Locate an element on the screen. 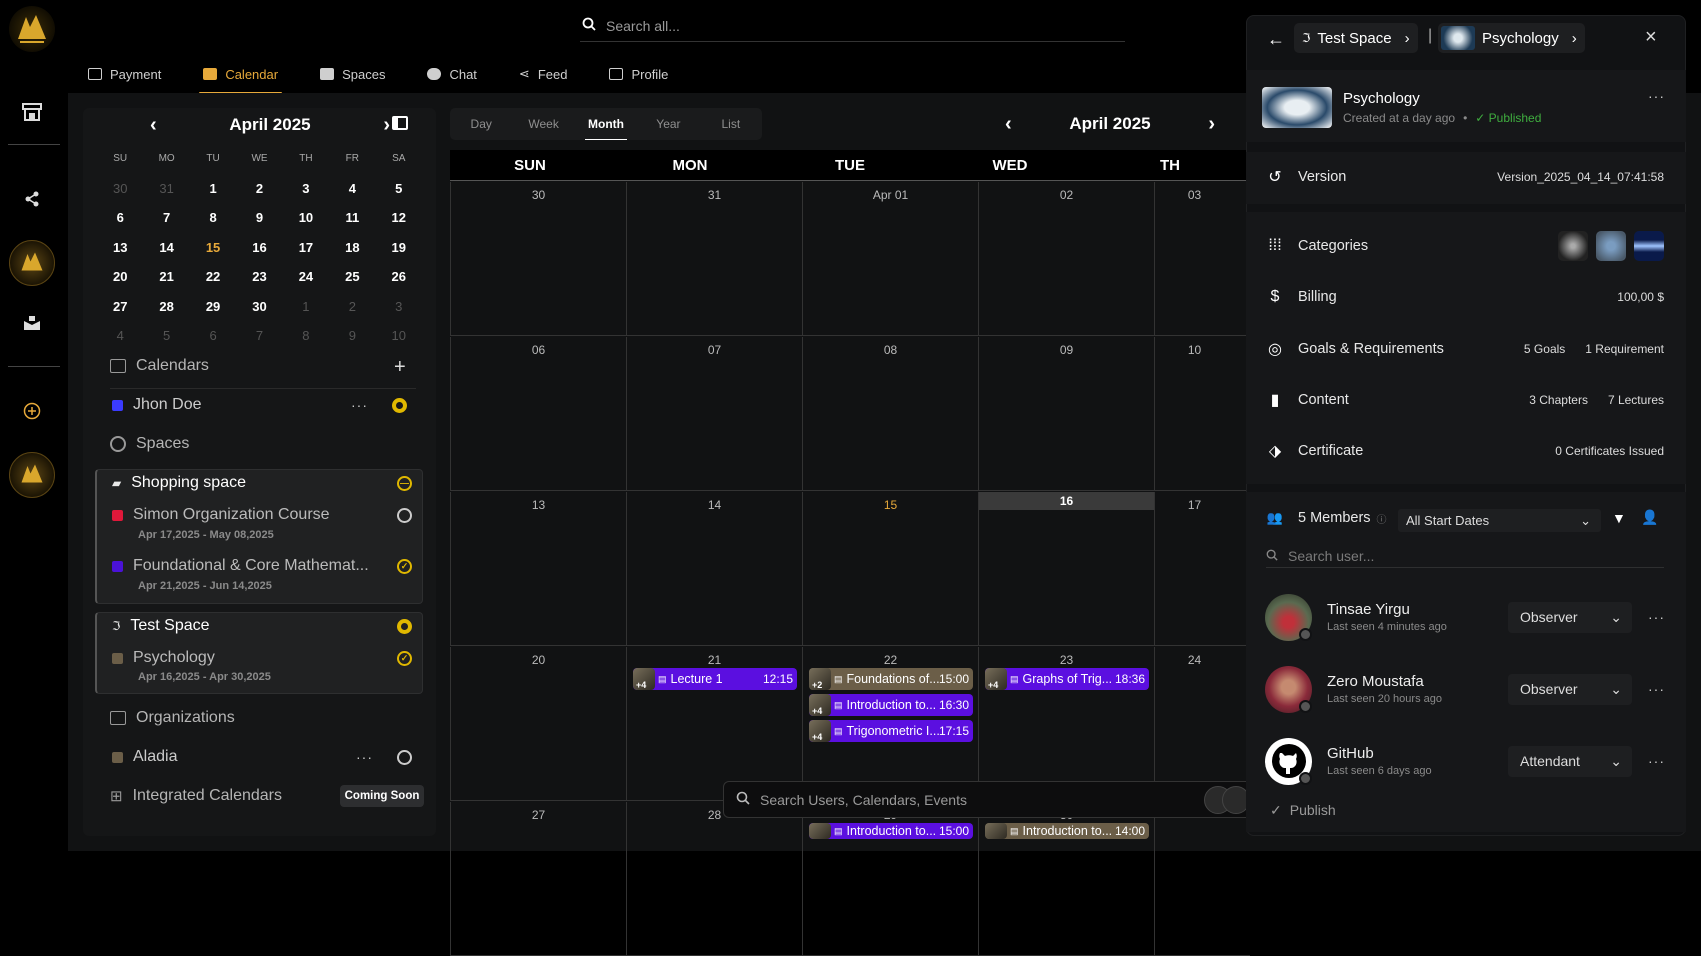 This screenshot has width=1701, height=956. calendar-day-cell: 02 is located at coordinates (1066, 259).